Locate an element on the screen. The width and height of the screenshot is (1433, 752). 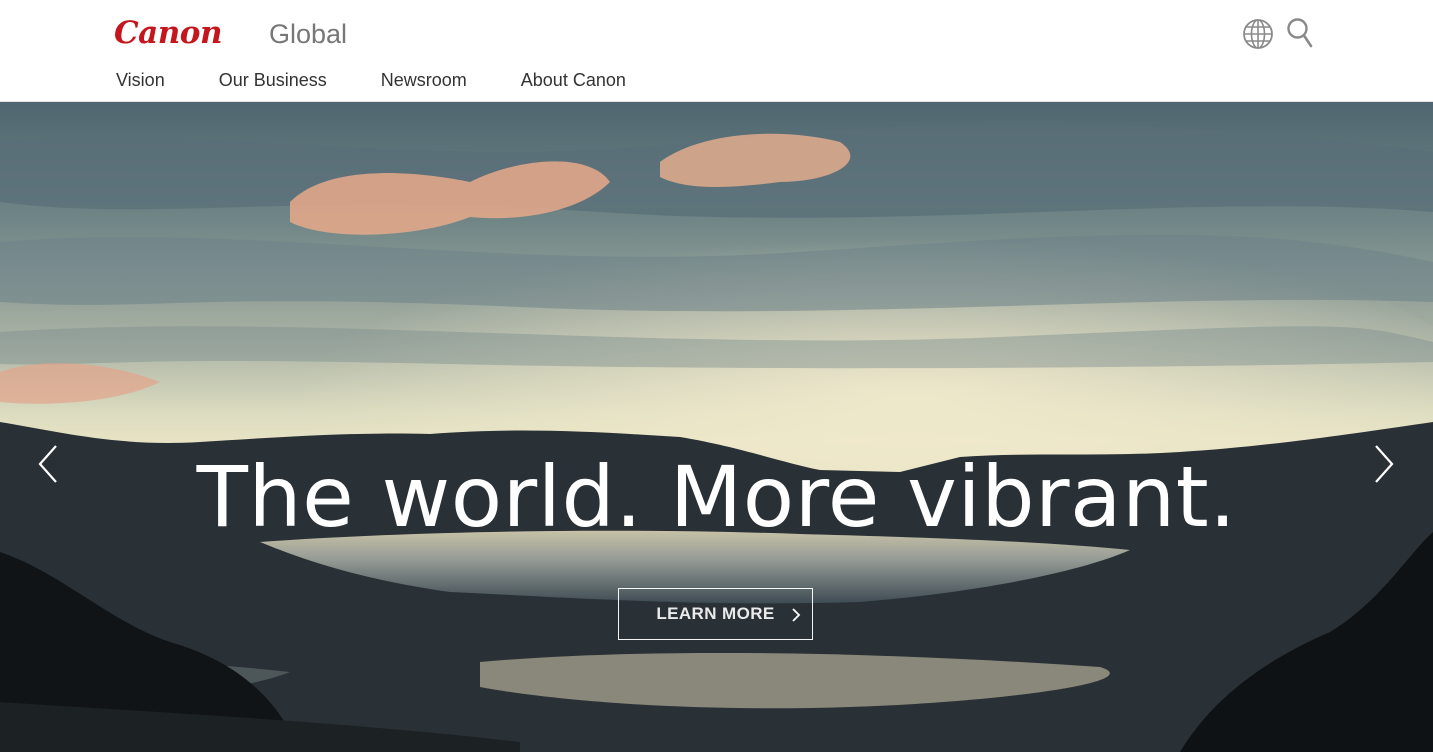
main-nav: Vision Our Business Newsroom About Canon is located at coordinates (398, 80).